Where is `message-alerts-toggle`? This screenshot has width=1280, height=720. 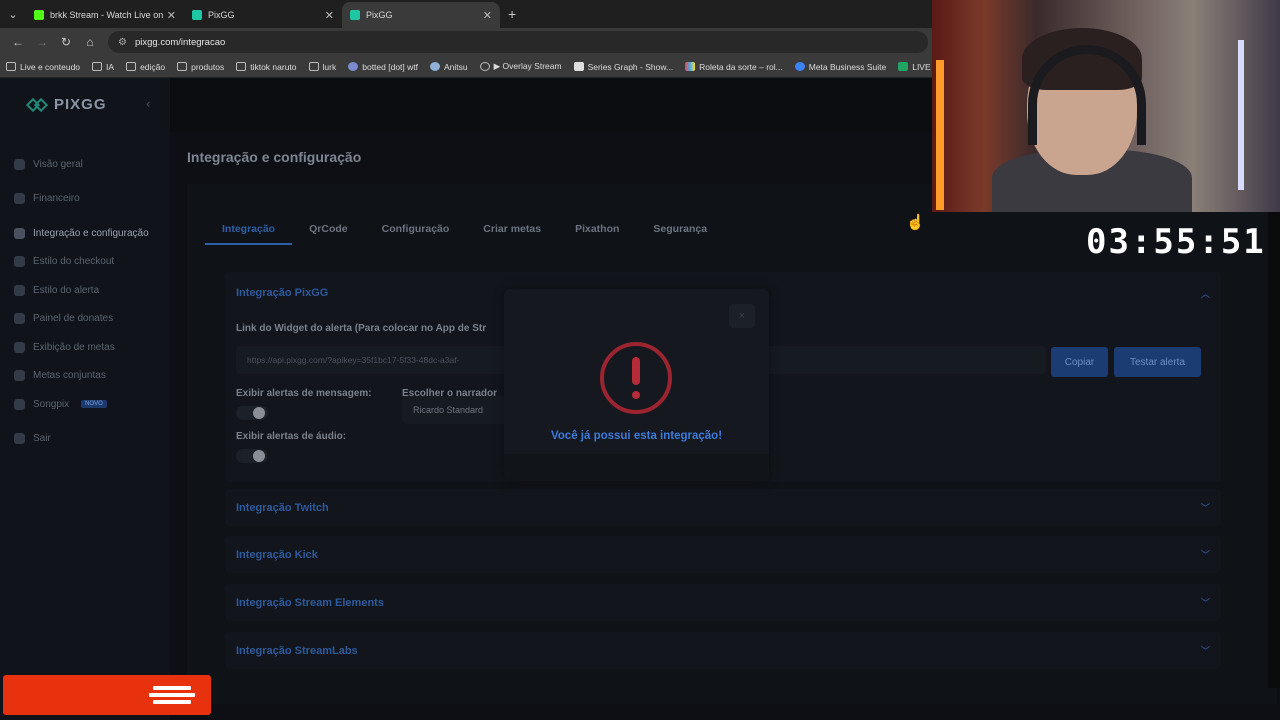
message-alerts-toggle is located at coordinates (252, 413).